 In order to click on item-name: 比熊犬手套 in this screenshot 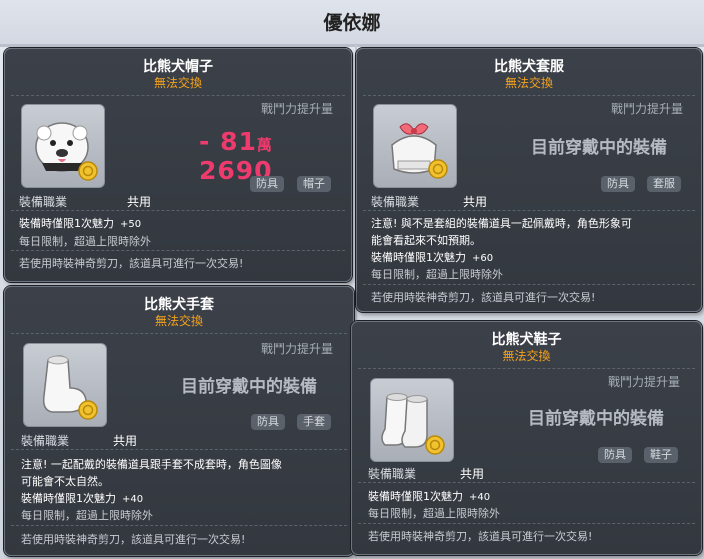, I will do `click(179, 305)`.